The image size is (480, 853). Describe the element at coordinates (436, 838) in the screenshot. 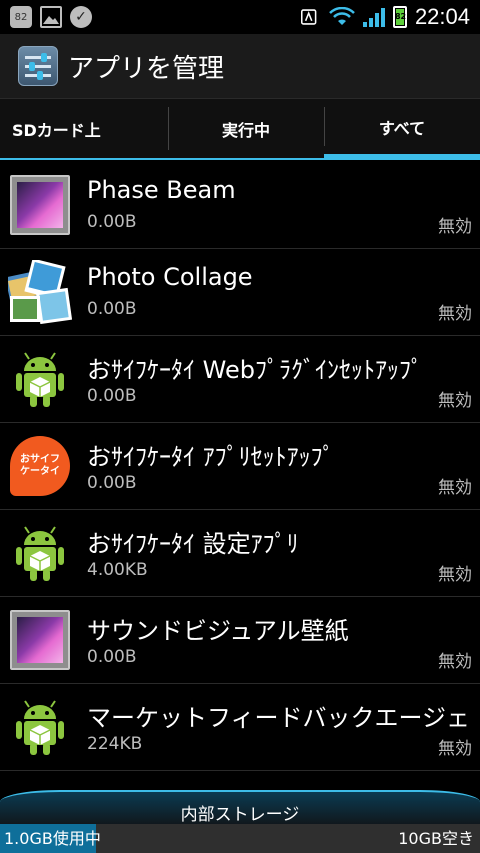

I see `storage-free-text: 10GB空き` at that location.